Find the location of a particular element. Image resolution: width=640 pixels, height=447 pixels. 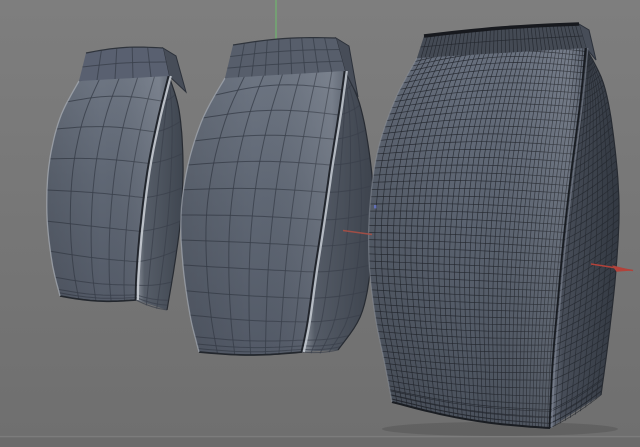

floor-region is located at coordinates (320, 442).